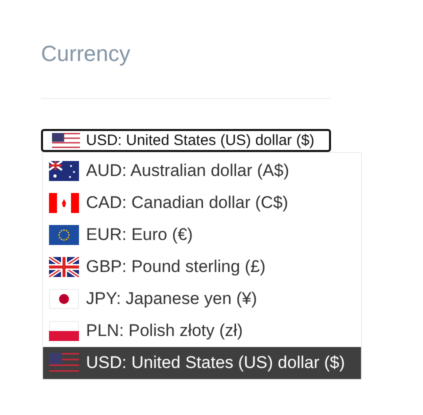 This screenshot has height=415, width=423. What do you see at coordinates (86, 54) in the screenshot?
I see `section-title: Currency` at bounding box center [86, 54].